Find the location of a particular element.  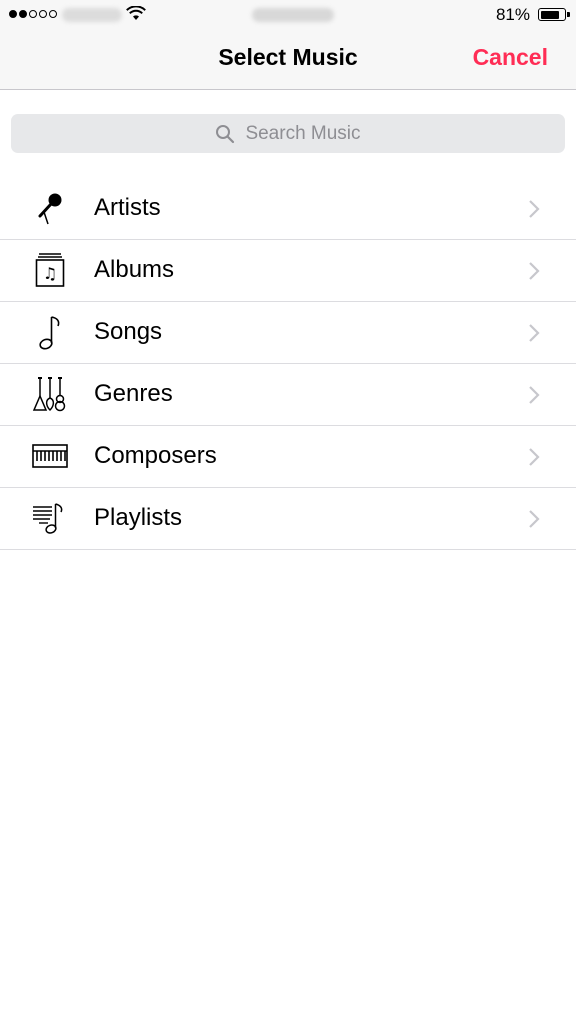

list-item-label: Playlists is located at coordinates (138, 517).